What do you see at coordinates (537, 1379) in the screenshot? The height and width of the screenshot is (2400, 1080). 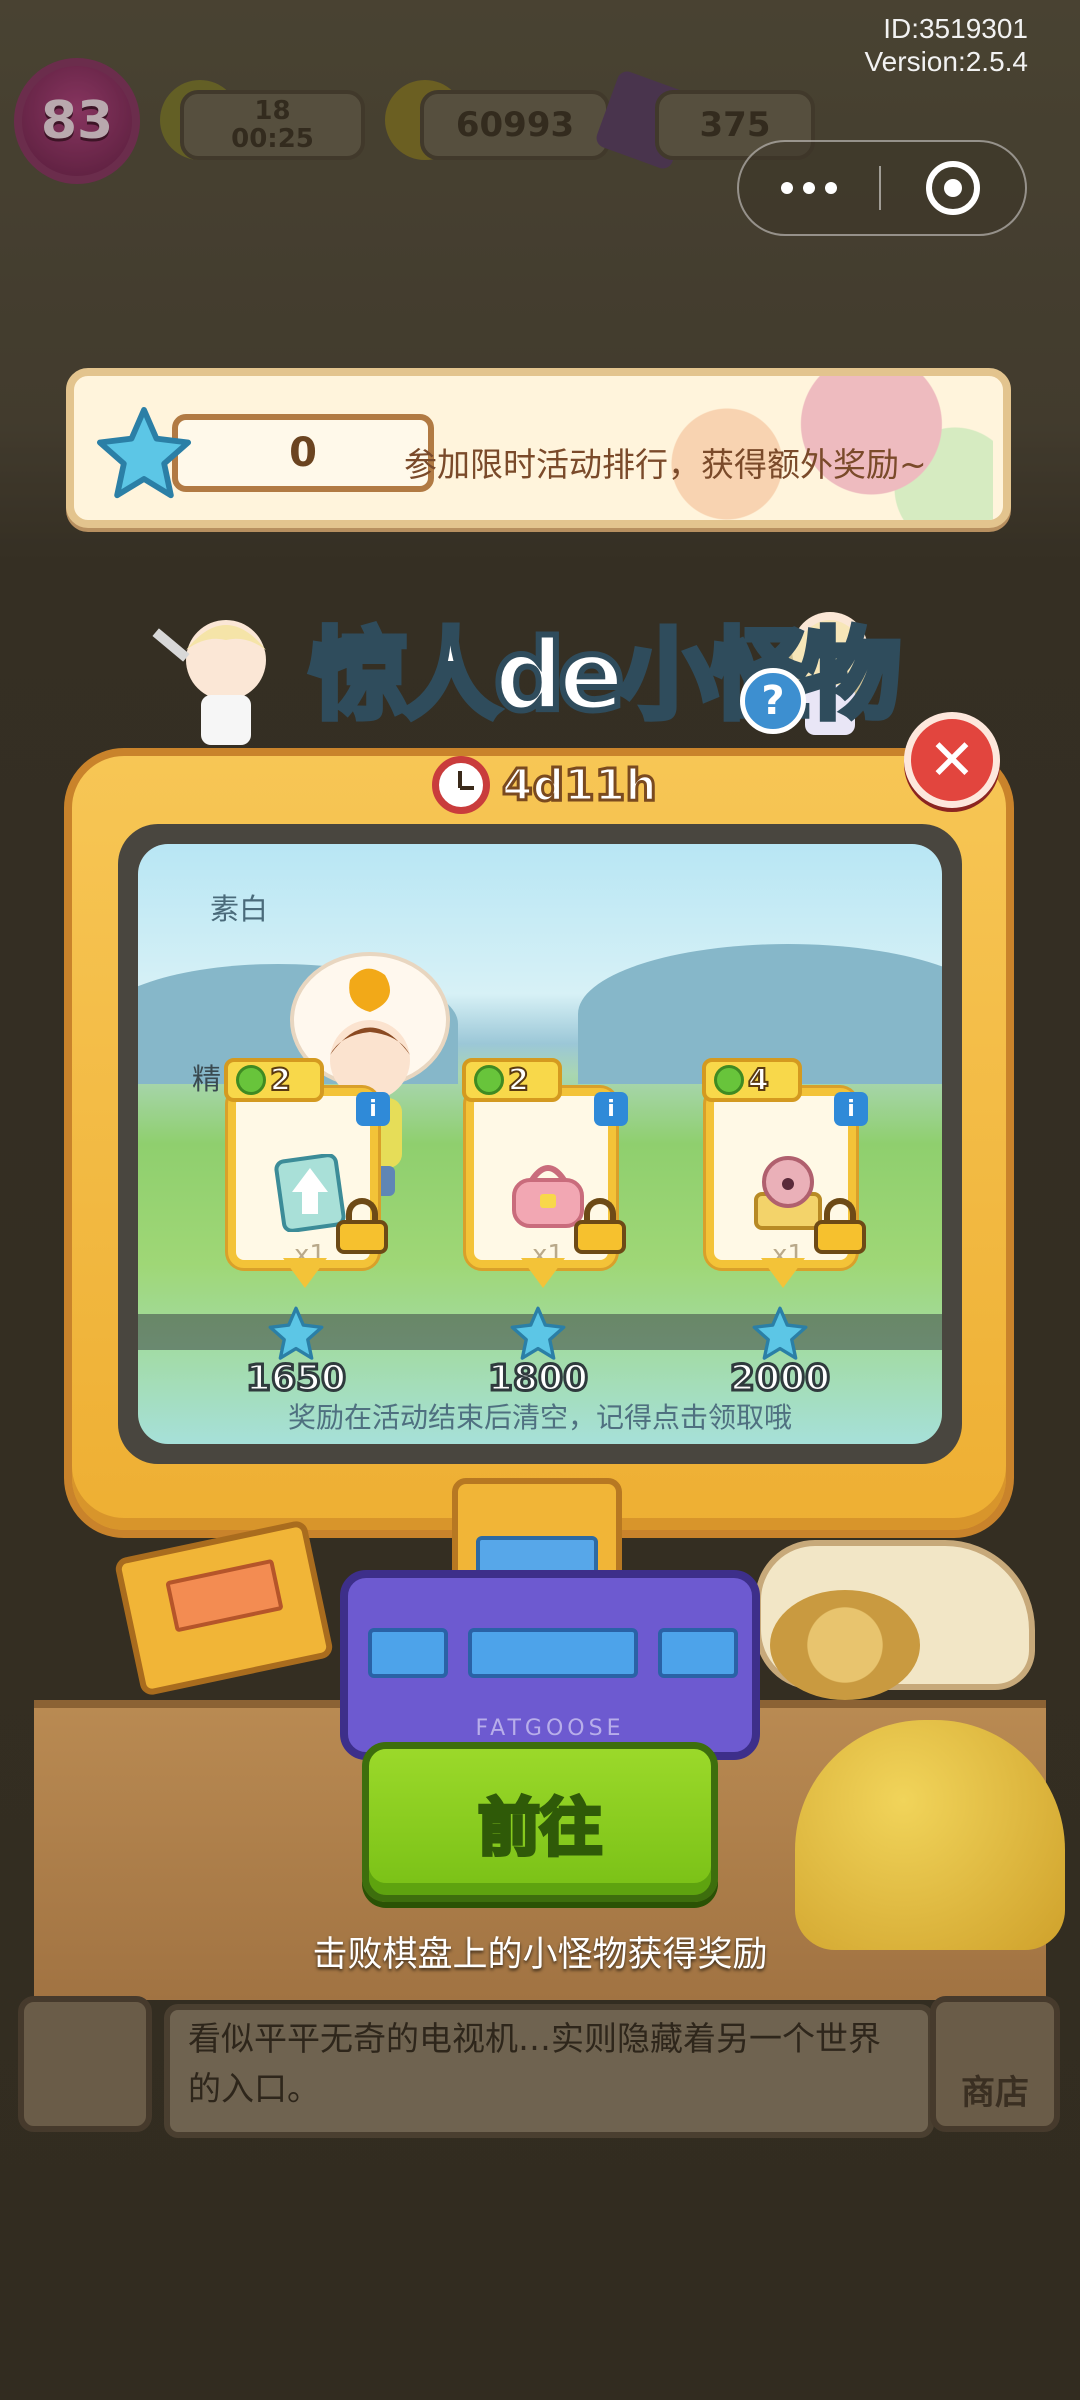 I see `milestone-value: 1800` at bounding box center [537, 1379].